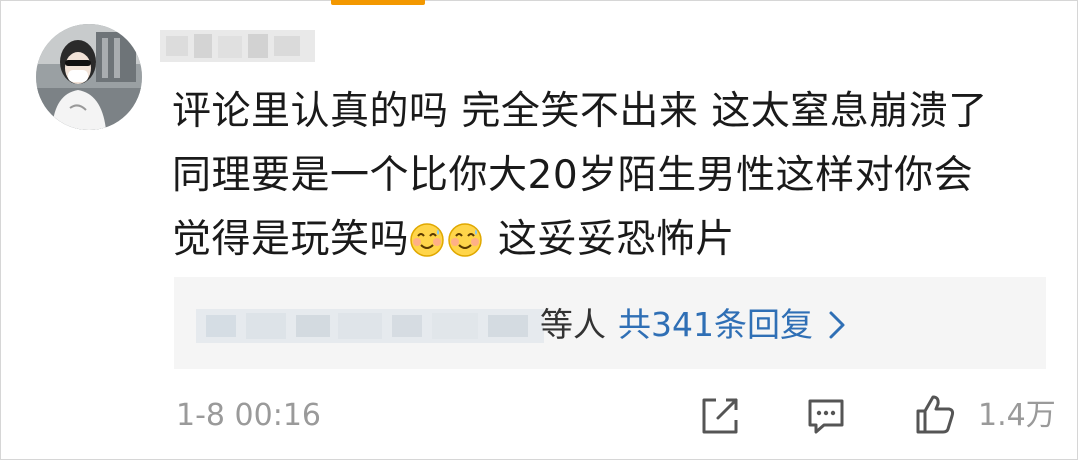 The image size is (1080, 462). I want to click on comment-line-3-suffix: 这妥妥恐怖片, so click(610, 239).